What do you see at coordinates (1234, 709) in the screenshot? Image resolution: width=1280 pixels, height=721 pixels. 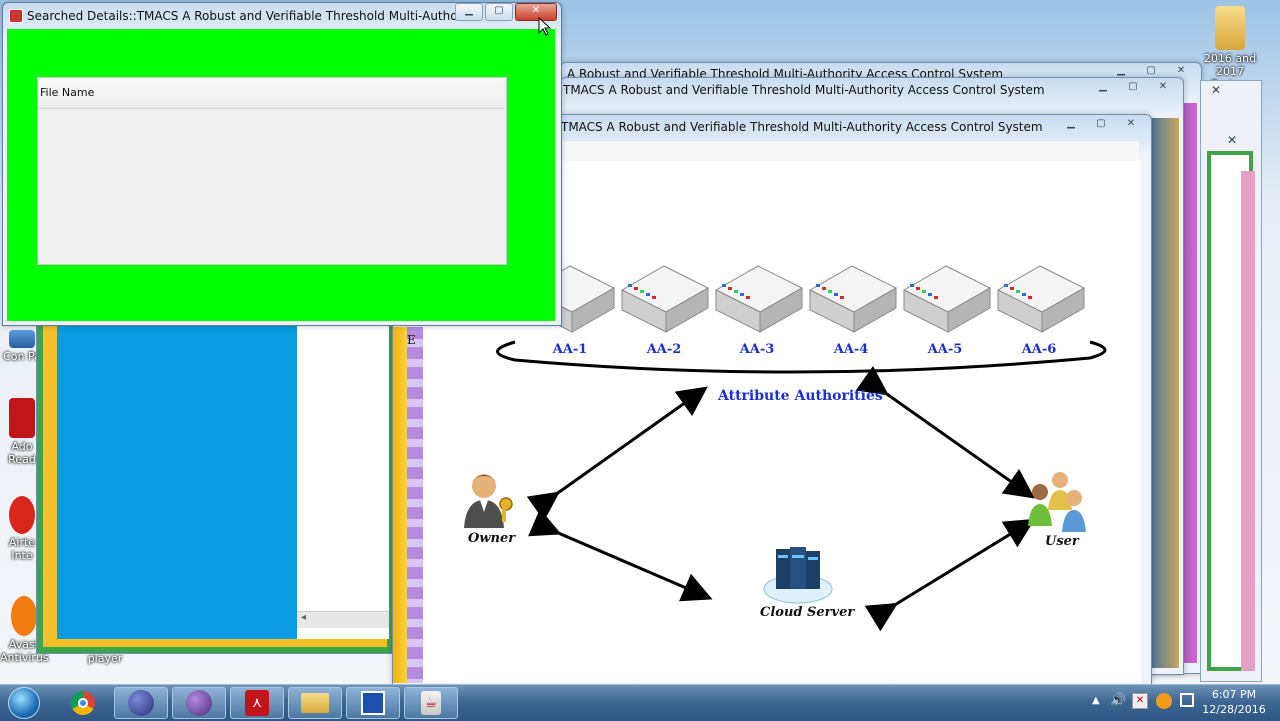 I see `clock-date: 12/28/2016` at bounding box center [1234, 709].